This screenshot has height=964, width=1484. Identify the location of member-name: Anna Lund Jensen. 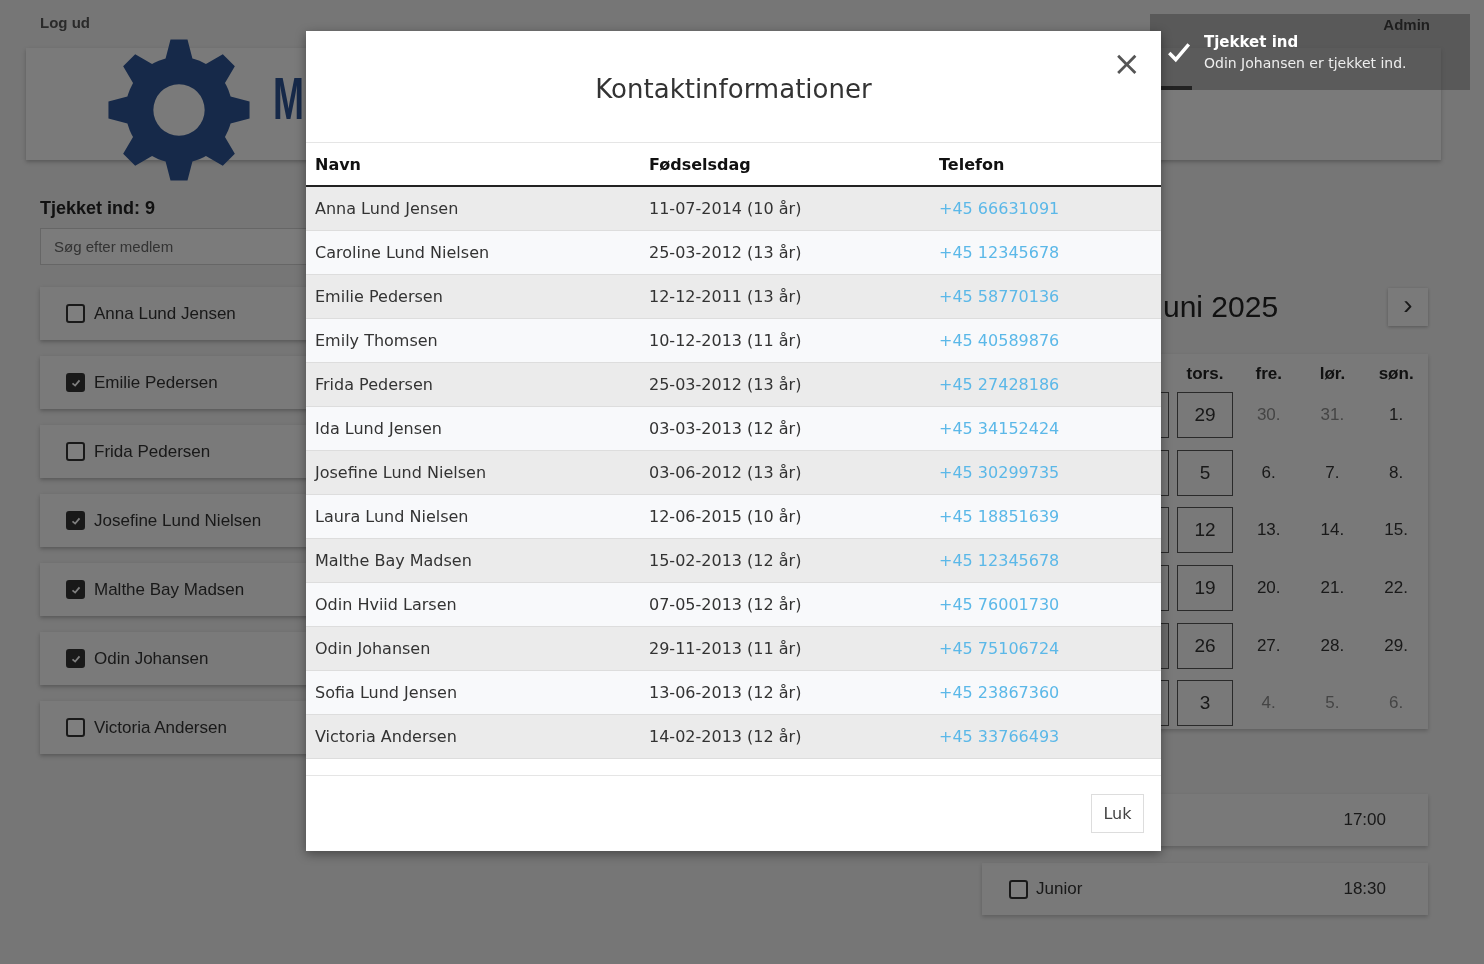
(165, 313).